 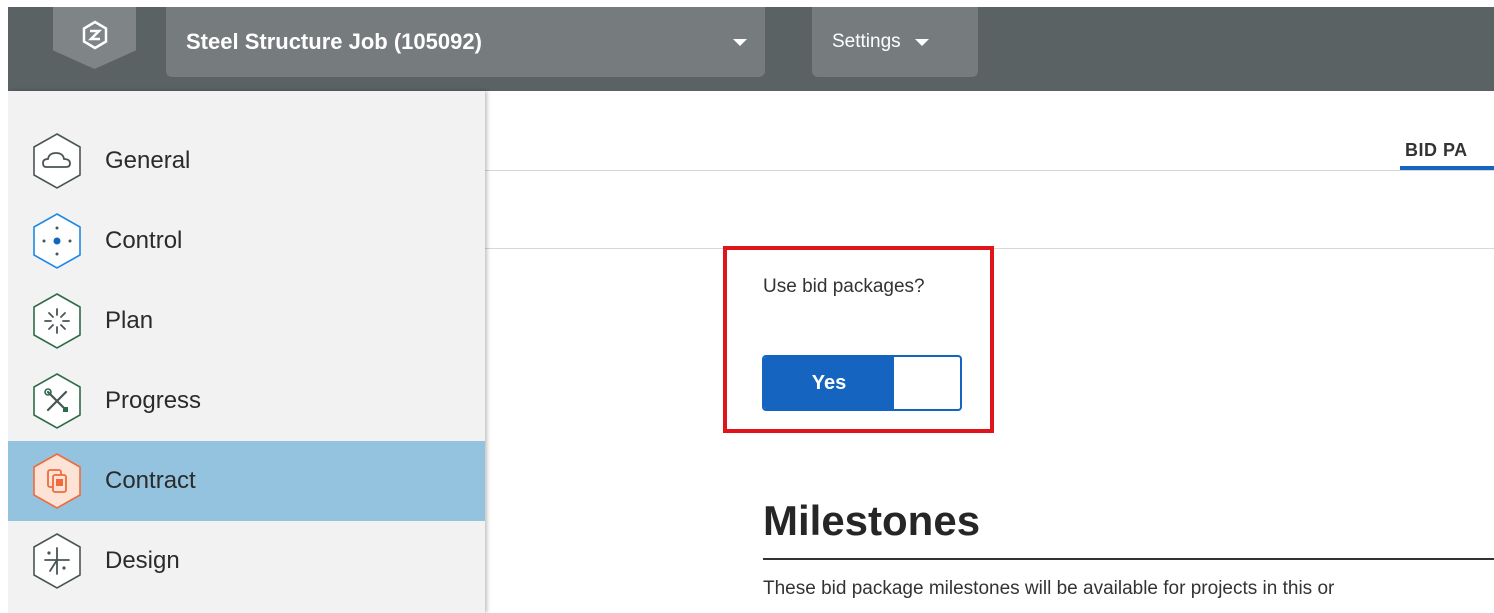 I want to click on tab-bar, so click(x=989, y=130).